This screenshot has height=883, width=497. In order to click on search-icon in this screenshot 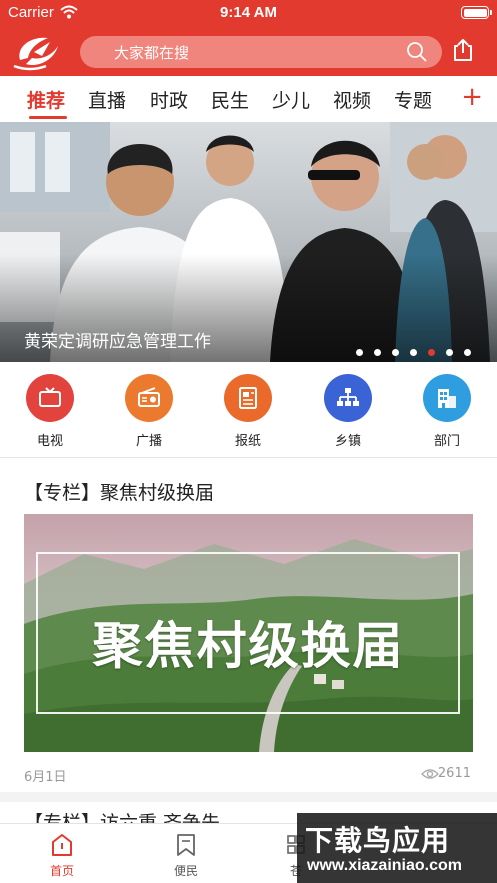, I will do `click(417, 52)`.